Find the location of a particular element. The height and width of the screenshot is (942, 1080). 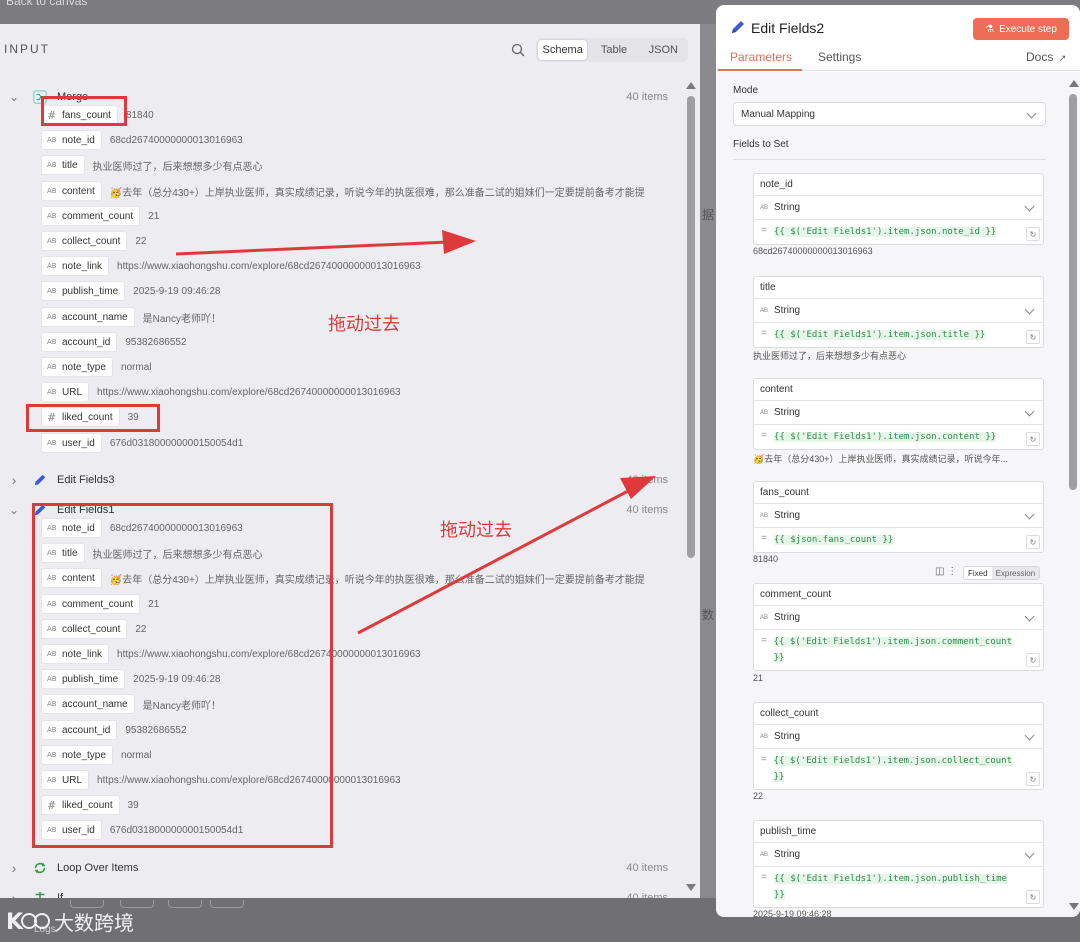

equals-icon: = is located at coordinates (764, 877).